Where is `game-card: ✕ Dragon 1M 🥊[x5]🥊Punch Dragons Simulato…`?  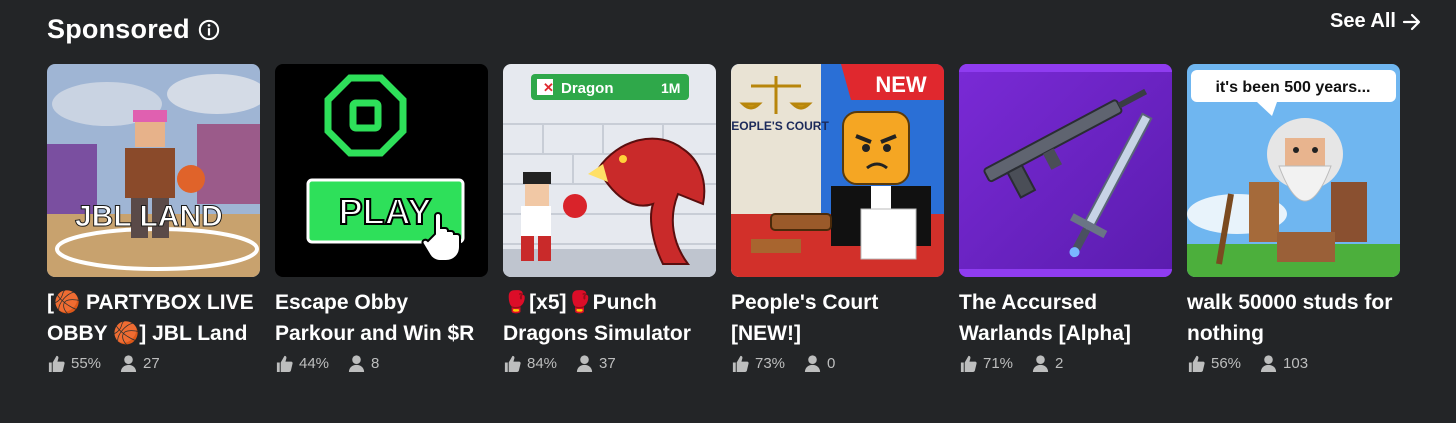 game-card: ✕ Dragon 1M 🥊[x5]🥊Punch Dragons Simulato… is located at coordinates (609, 218).